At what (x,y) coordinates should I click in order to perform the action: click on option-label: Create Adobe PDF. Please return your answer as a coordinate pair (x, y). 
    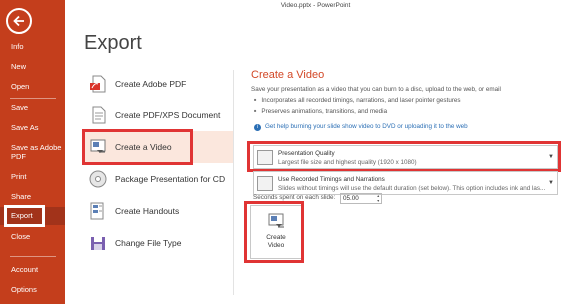
    Looking at the image, I should click on (151, 84).